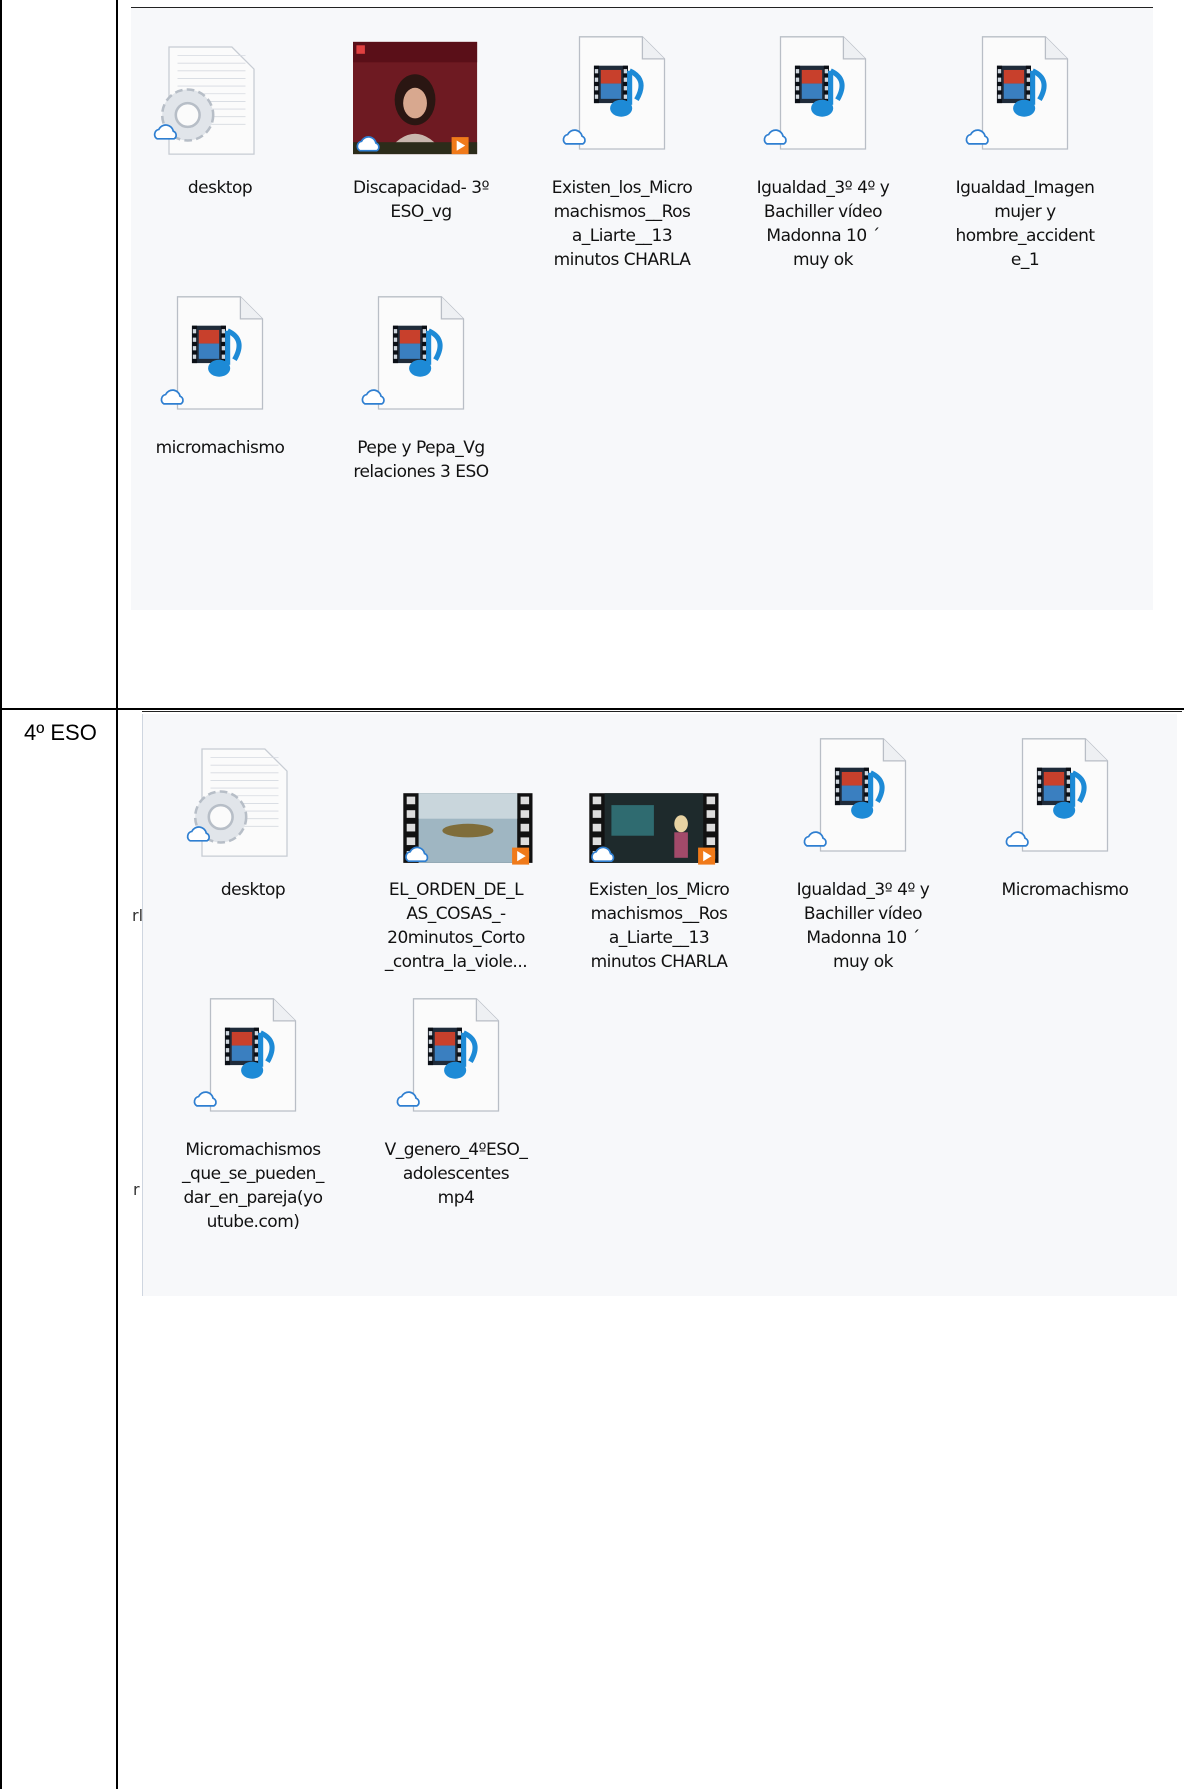 Image resolution: width=1184 pixels, height=1789 pixels. Describe the element at coordinates (662, 711) in the screenshot. I see `panel-bottom-edge` at that location.